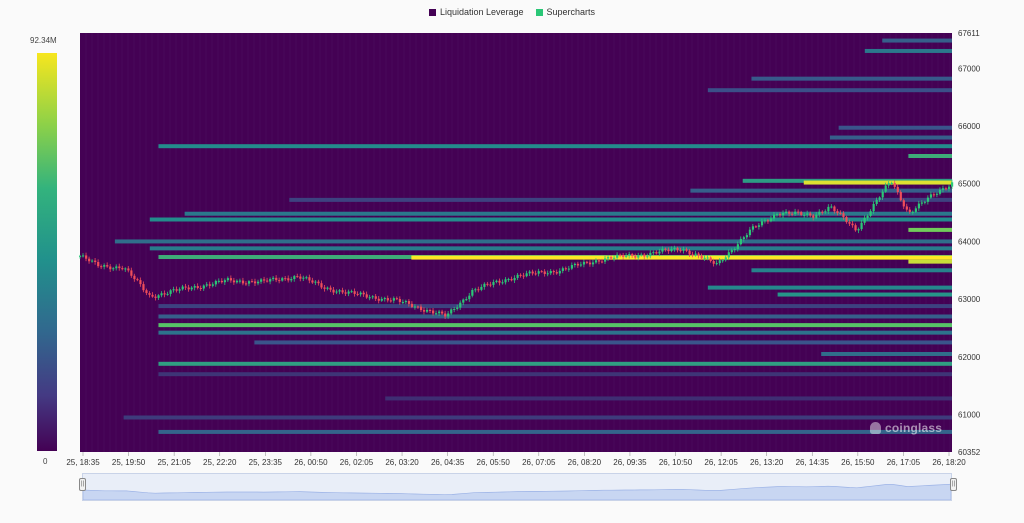 The height and width of the screenshot is (523, 1024). Describe the element at coordinates (969, 184) in the screenshot. I see `y-tick-label: 65000` at that location.